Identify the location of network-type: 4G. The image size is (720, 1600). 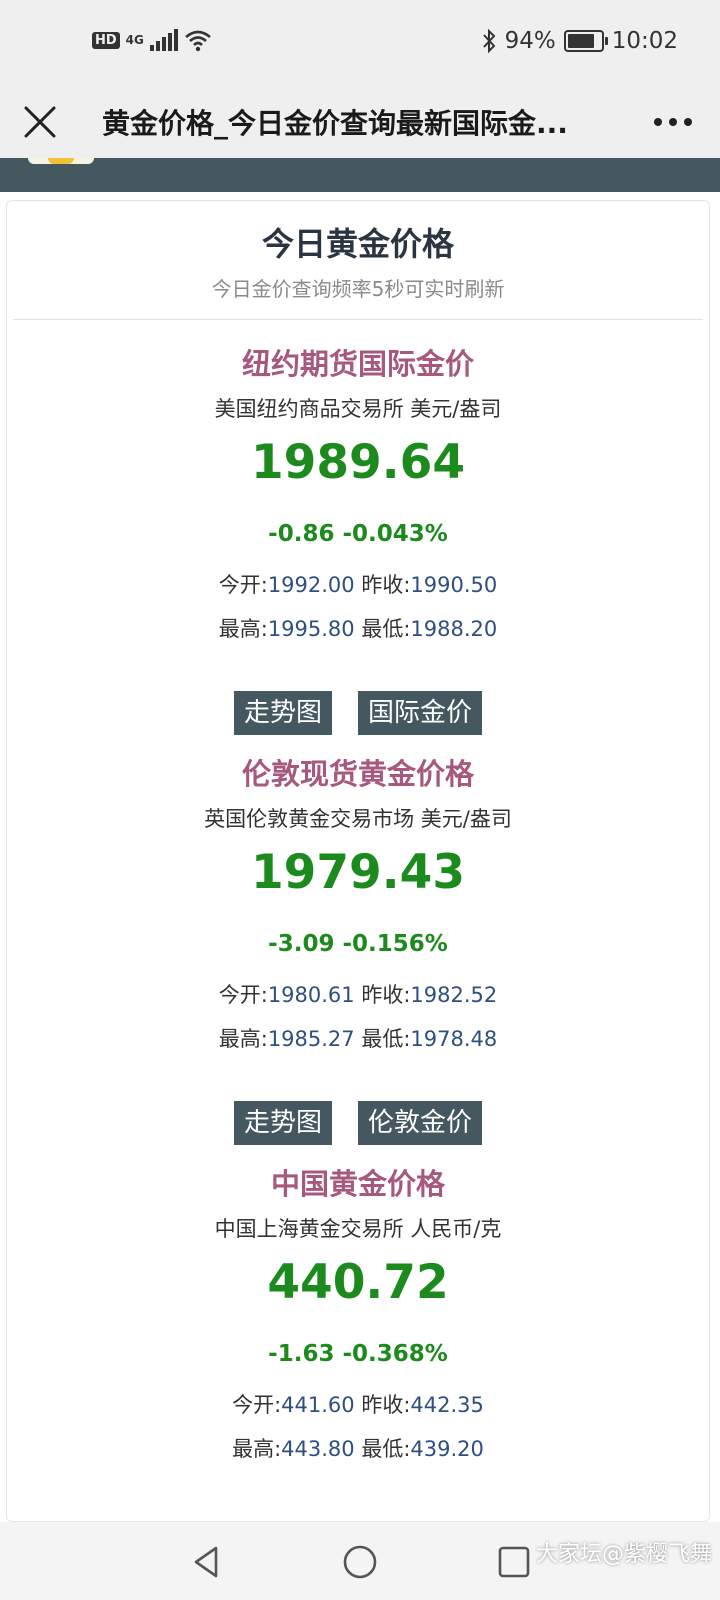
(134, 40).